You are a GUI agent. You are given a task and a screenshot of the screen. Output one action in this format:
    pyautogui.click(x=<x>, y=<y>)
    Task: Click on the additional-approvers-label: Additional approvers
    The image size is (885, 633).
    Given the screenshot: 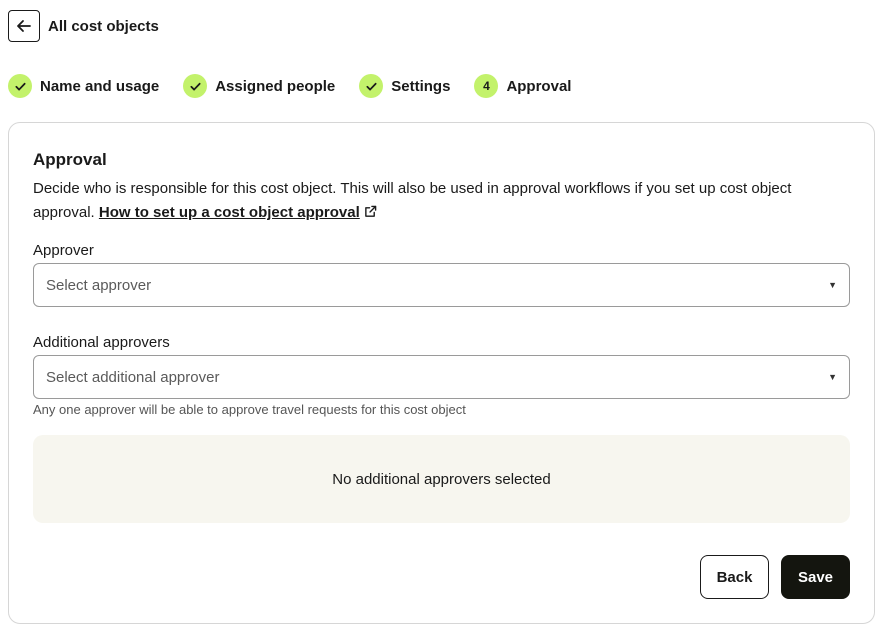 What is the action you would take?
    pyautogui.click(x=101, y=342)
    